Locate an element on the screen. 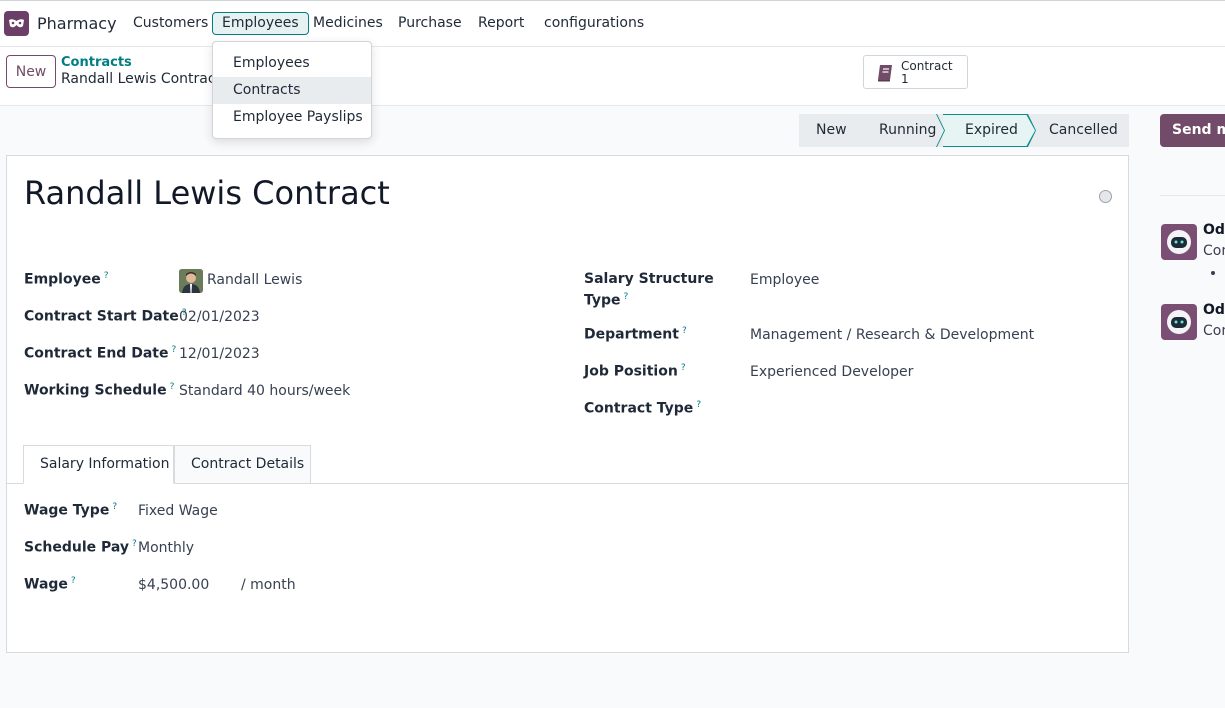  new-button: New is located at coordinates (31, 71).